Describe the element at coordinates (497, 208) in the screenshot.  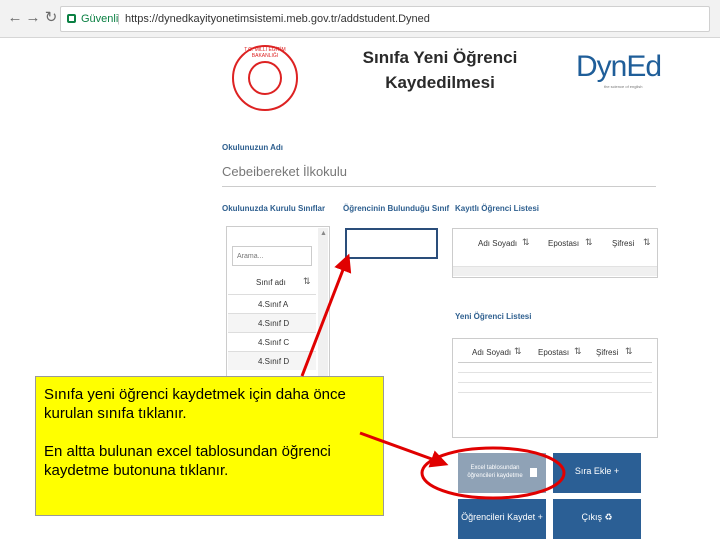
I see `registered-list-title: Kayıtlı Öğrenci Listesi` at that location.